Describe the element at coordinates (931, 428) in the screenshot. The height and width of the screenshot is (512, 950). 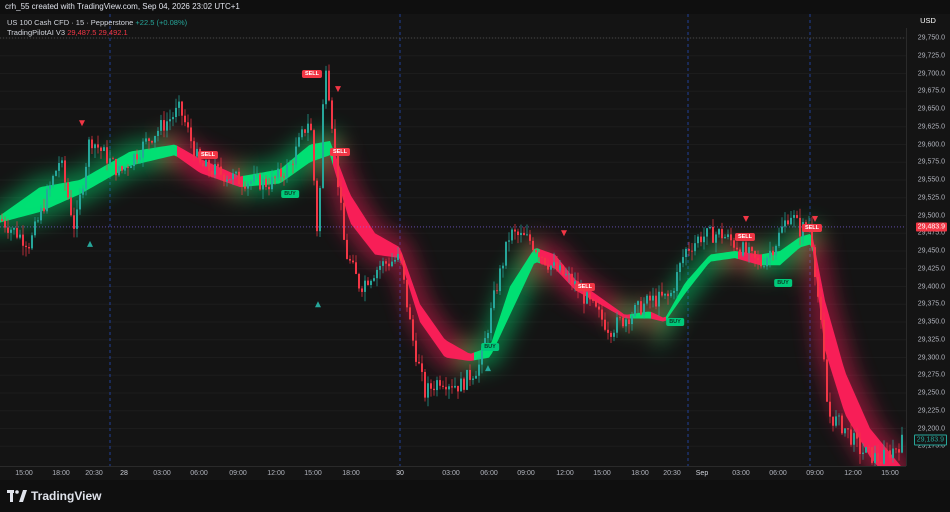
I see `price-axis-label: 29,200.0` at that location.